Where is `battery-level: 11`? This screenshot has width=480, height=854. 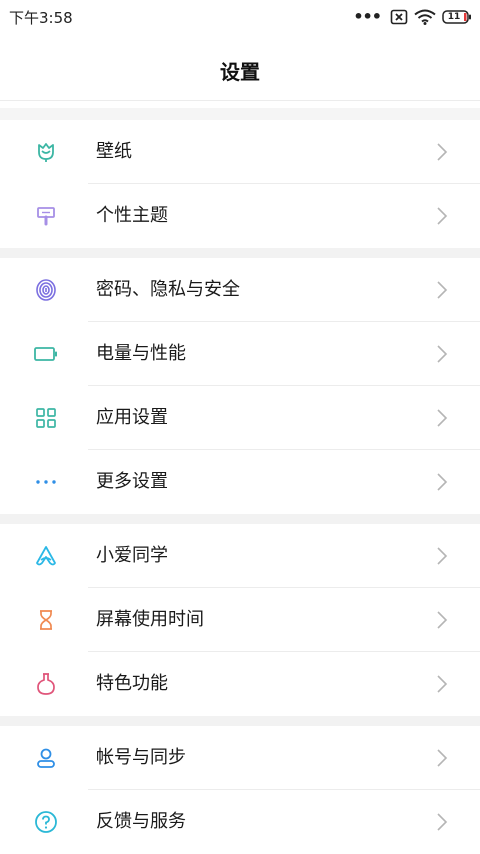 battery-level: 11 is located at coordinates (454, 17).